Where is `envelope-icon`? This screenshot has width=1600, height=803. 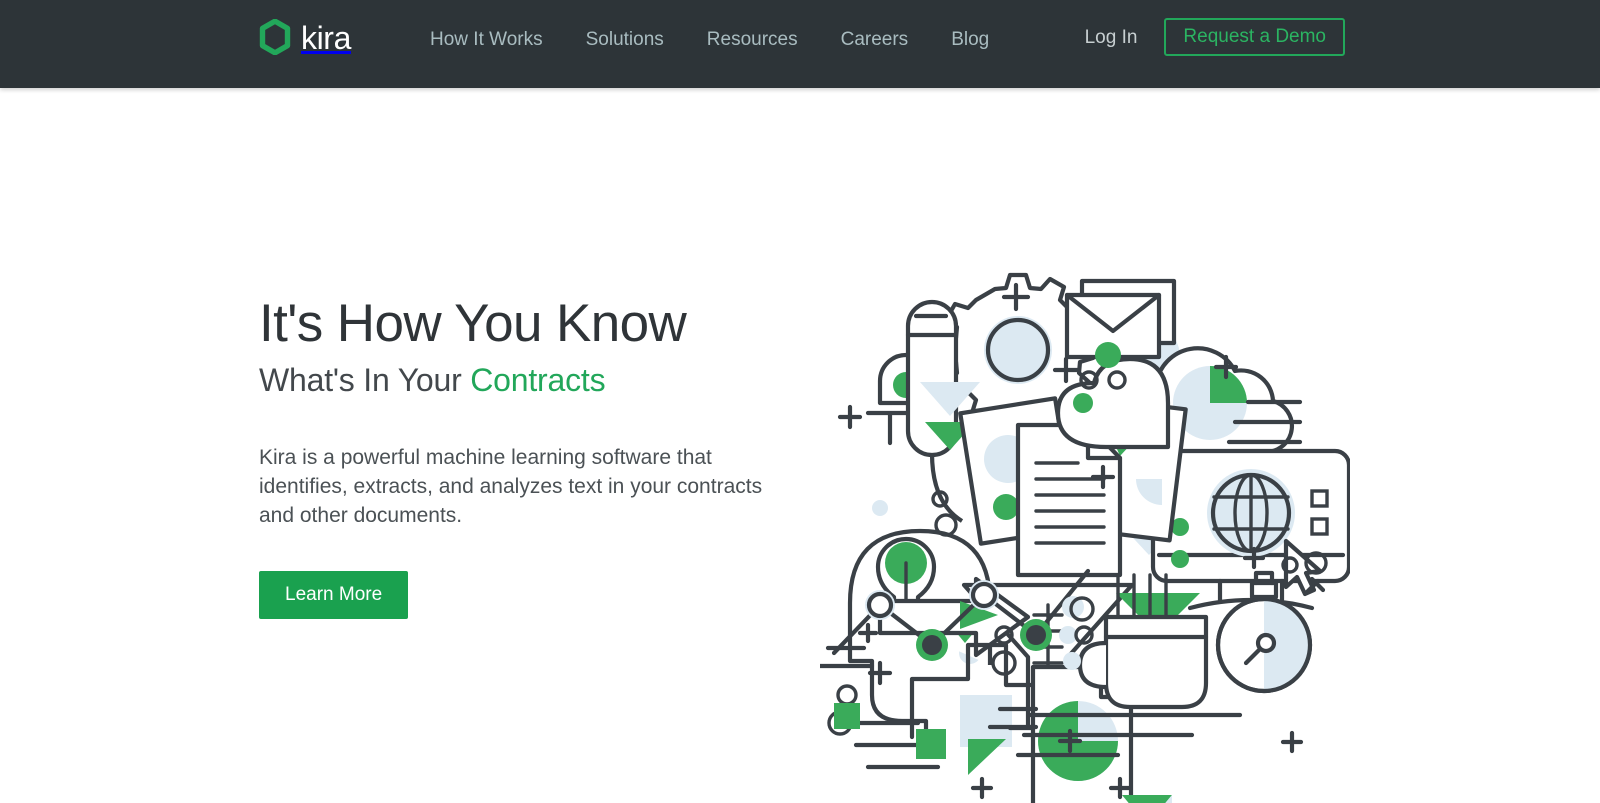
envelope-icon is located at coordinates (1120, 319).